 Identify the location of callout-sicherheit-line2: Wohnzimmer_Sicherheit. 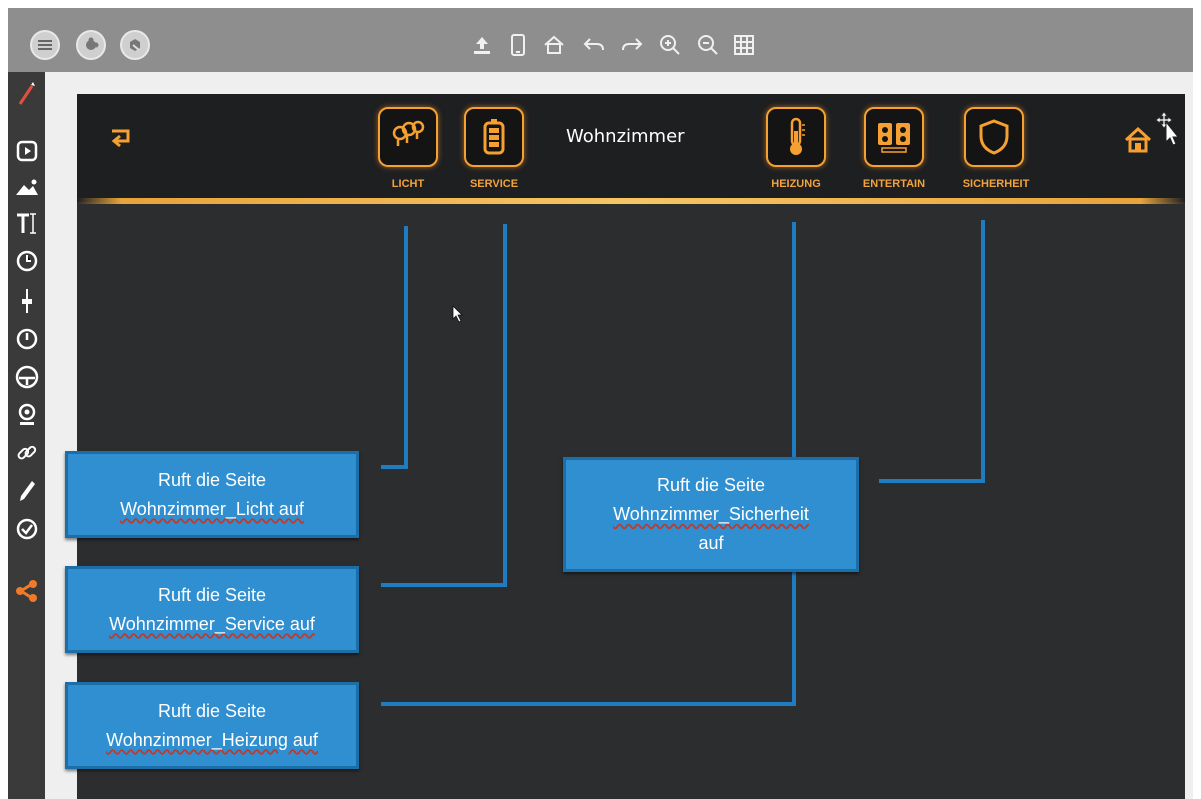
(711, 514).